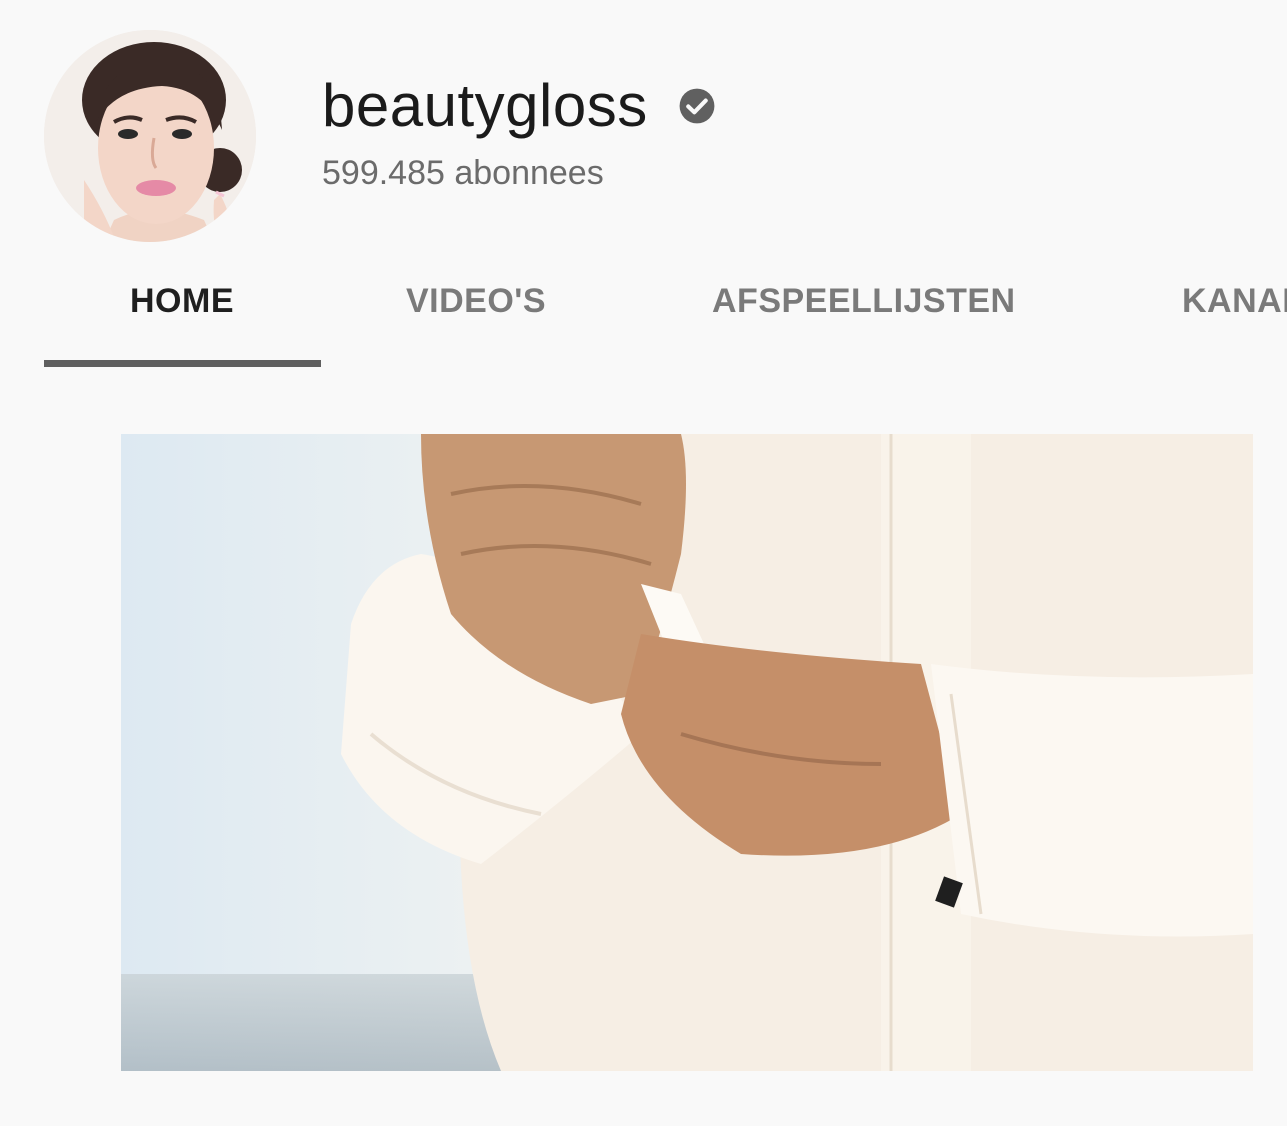 The image size is (1287, 1126). What do you see at coordinates (864, 301) in the screenshot?
I see `tab-playlists: AFSPEELLIJSTEN` at bounding box center [864, 301].